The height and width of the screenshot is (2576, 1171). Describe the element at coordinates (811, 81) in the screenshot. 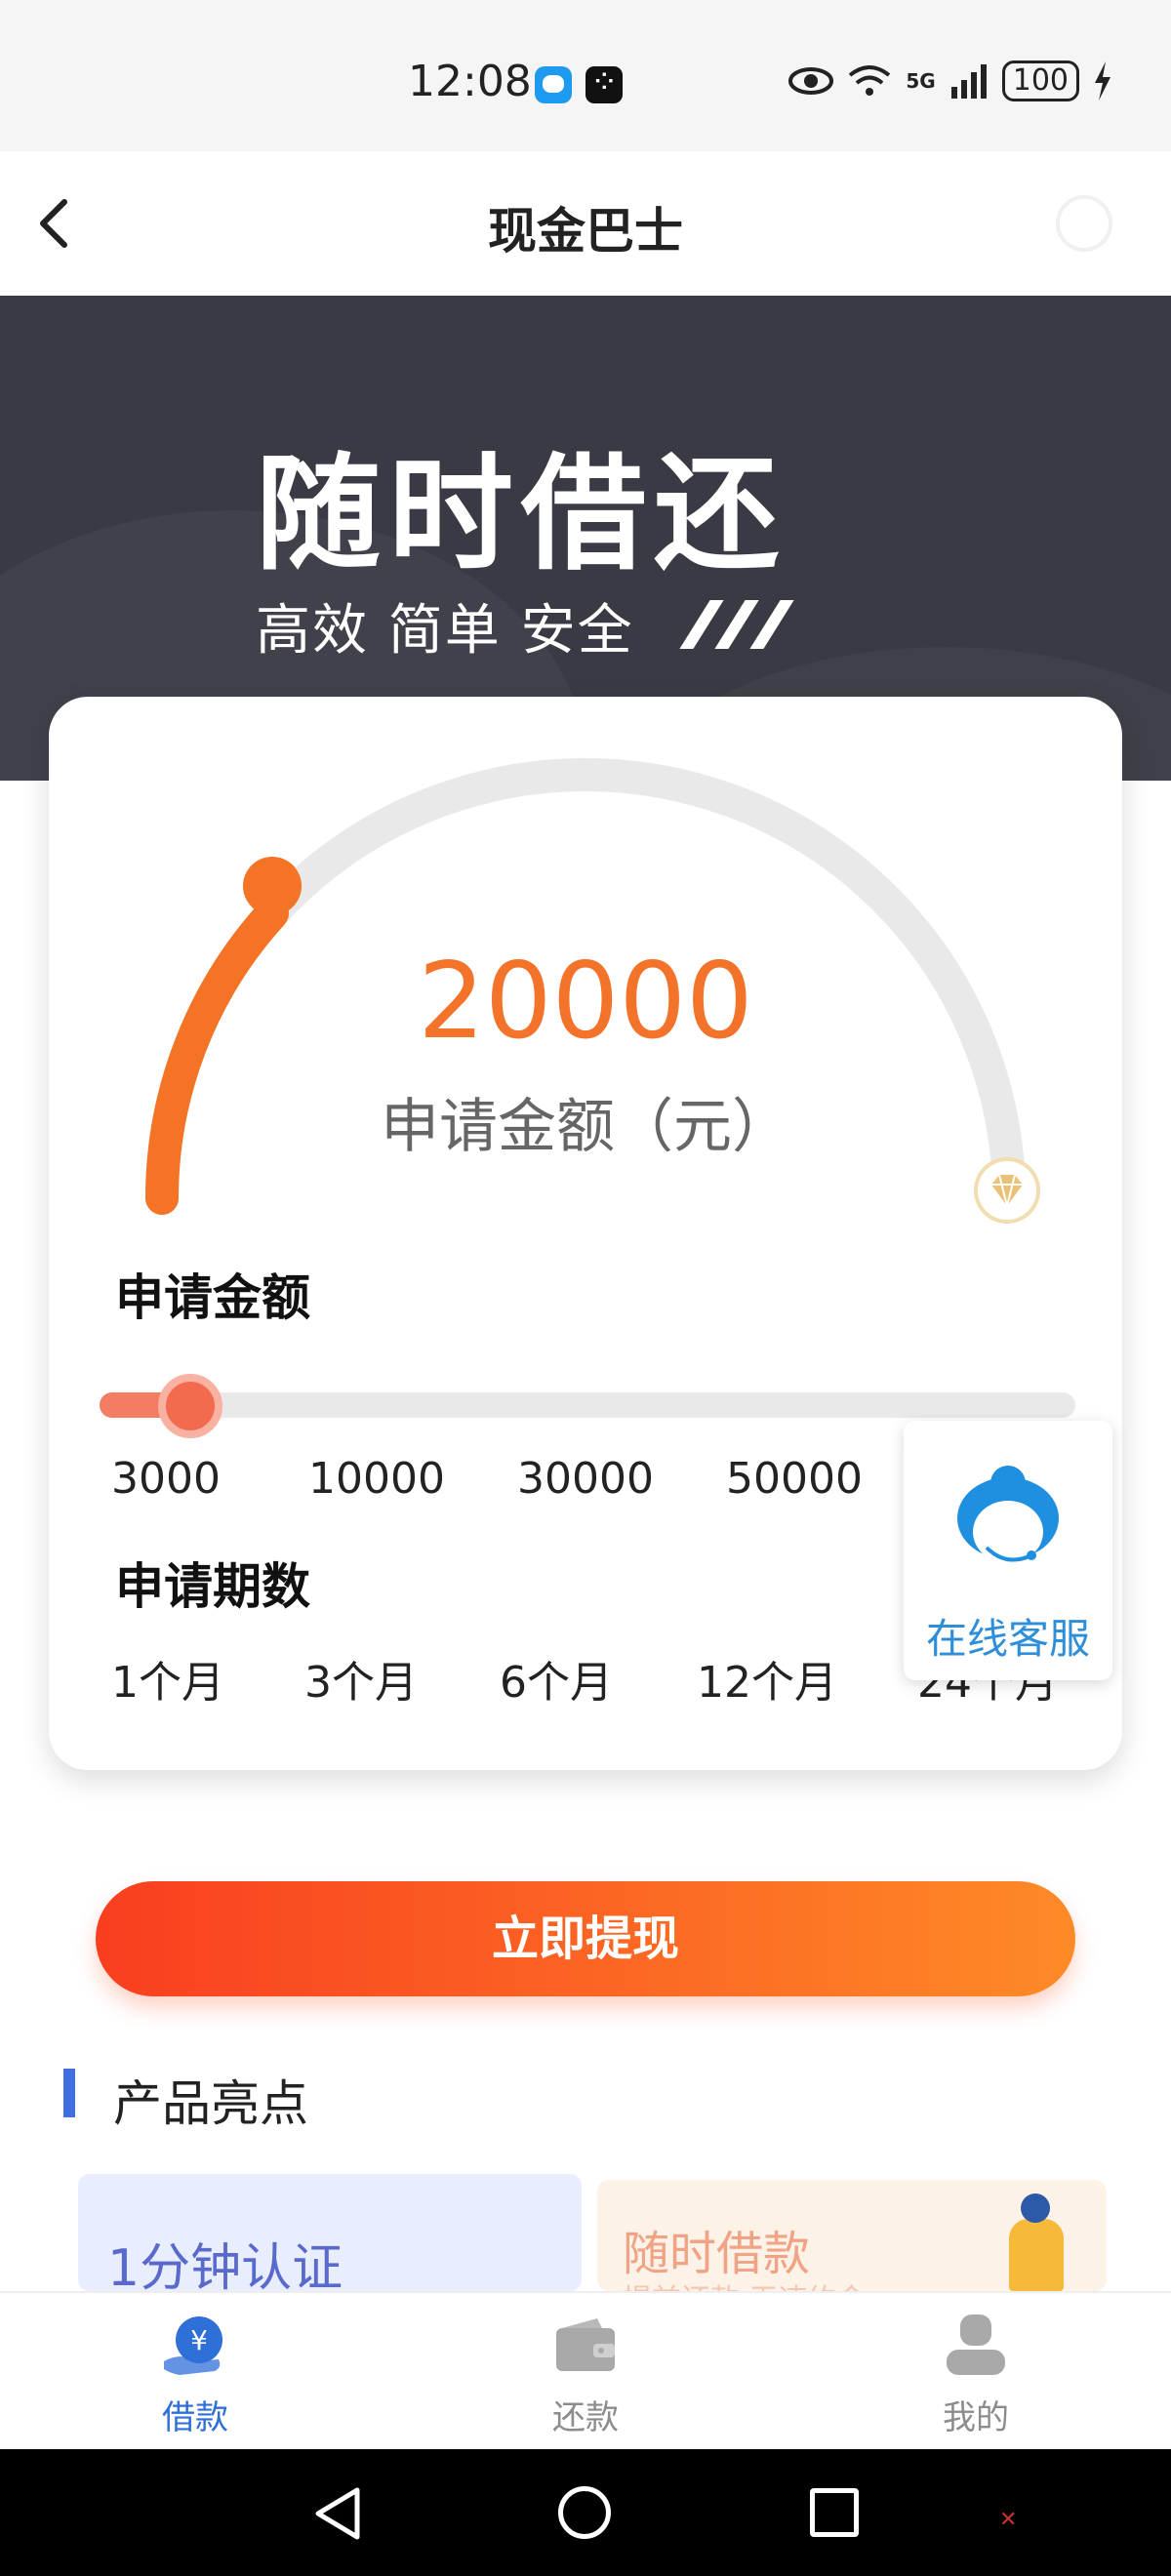

I see `eye-comfort-icon` at that location.